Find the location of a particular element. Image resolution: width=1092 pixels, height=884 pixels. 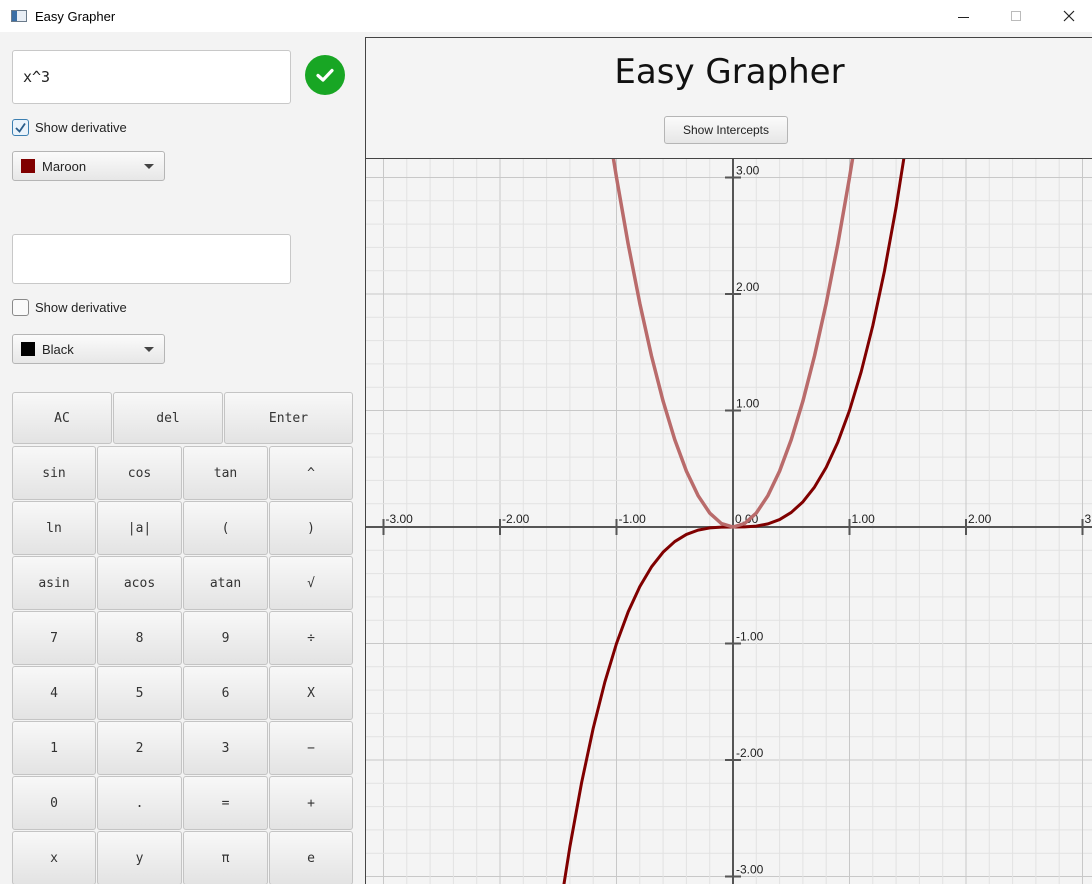

key-5-0: 1 is located at coordinates (54, 748).